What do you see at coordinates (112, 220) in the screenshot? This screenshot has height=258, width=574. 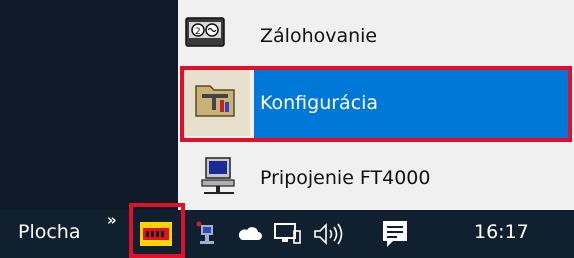 I see `chevron-right-icon: »` at bounding box center [112, 220].